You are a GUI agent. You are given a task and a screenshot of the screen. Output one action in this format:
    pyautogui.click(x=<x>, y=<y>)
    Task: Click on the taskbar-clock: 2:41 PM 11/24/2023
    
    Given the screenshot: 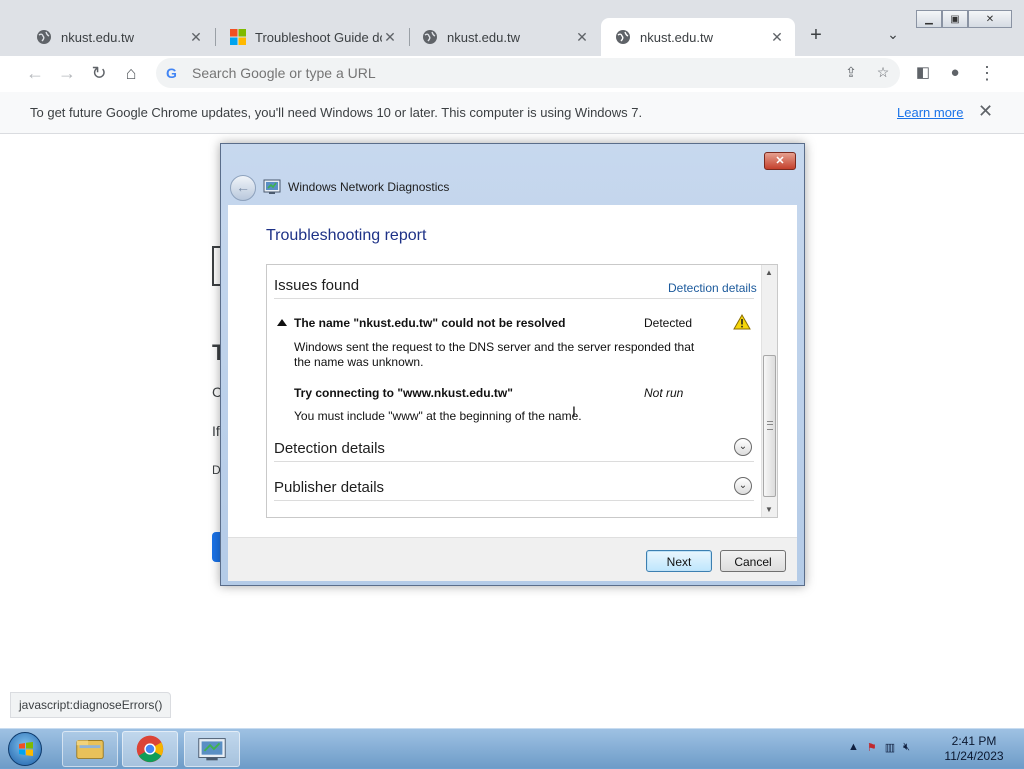 What is the action you would take?
    pyautogui.click(x=974, y=749)
    